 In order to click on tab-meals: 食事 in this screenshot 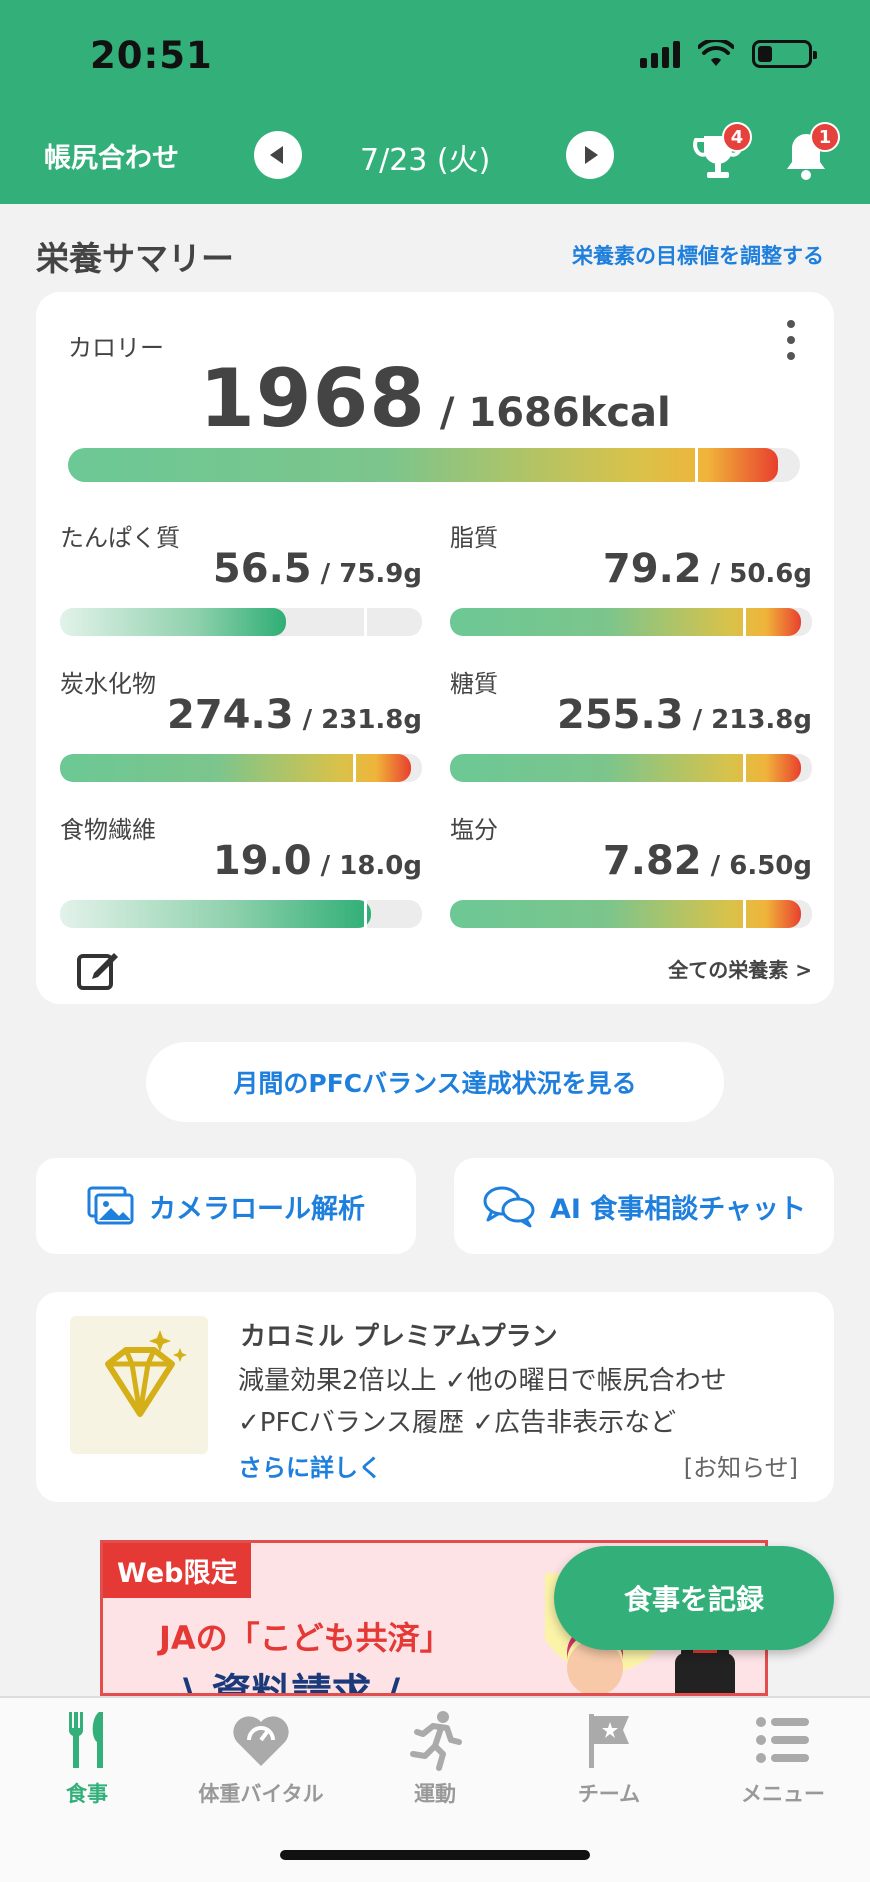, I will do `click(87, 1763)`.